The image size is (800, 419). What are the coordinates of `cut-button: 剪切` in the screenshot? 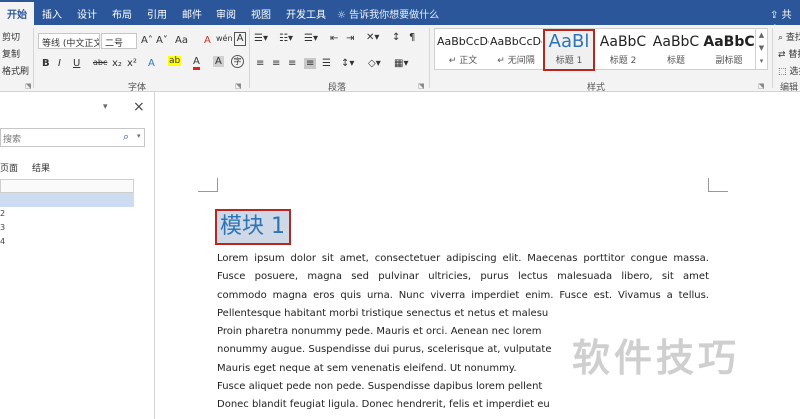 It's located at (11, 36).